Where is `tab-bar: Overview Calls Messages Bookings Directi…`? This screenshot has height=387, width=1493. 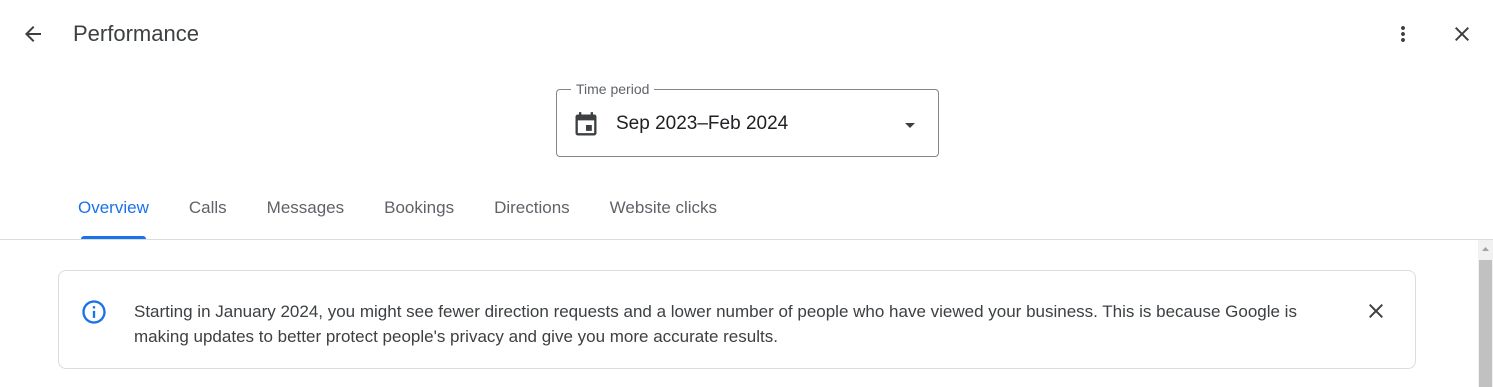 tab-bar: Overview Calls Messages Bookings Directi… is located at coordinates (397, 212).